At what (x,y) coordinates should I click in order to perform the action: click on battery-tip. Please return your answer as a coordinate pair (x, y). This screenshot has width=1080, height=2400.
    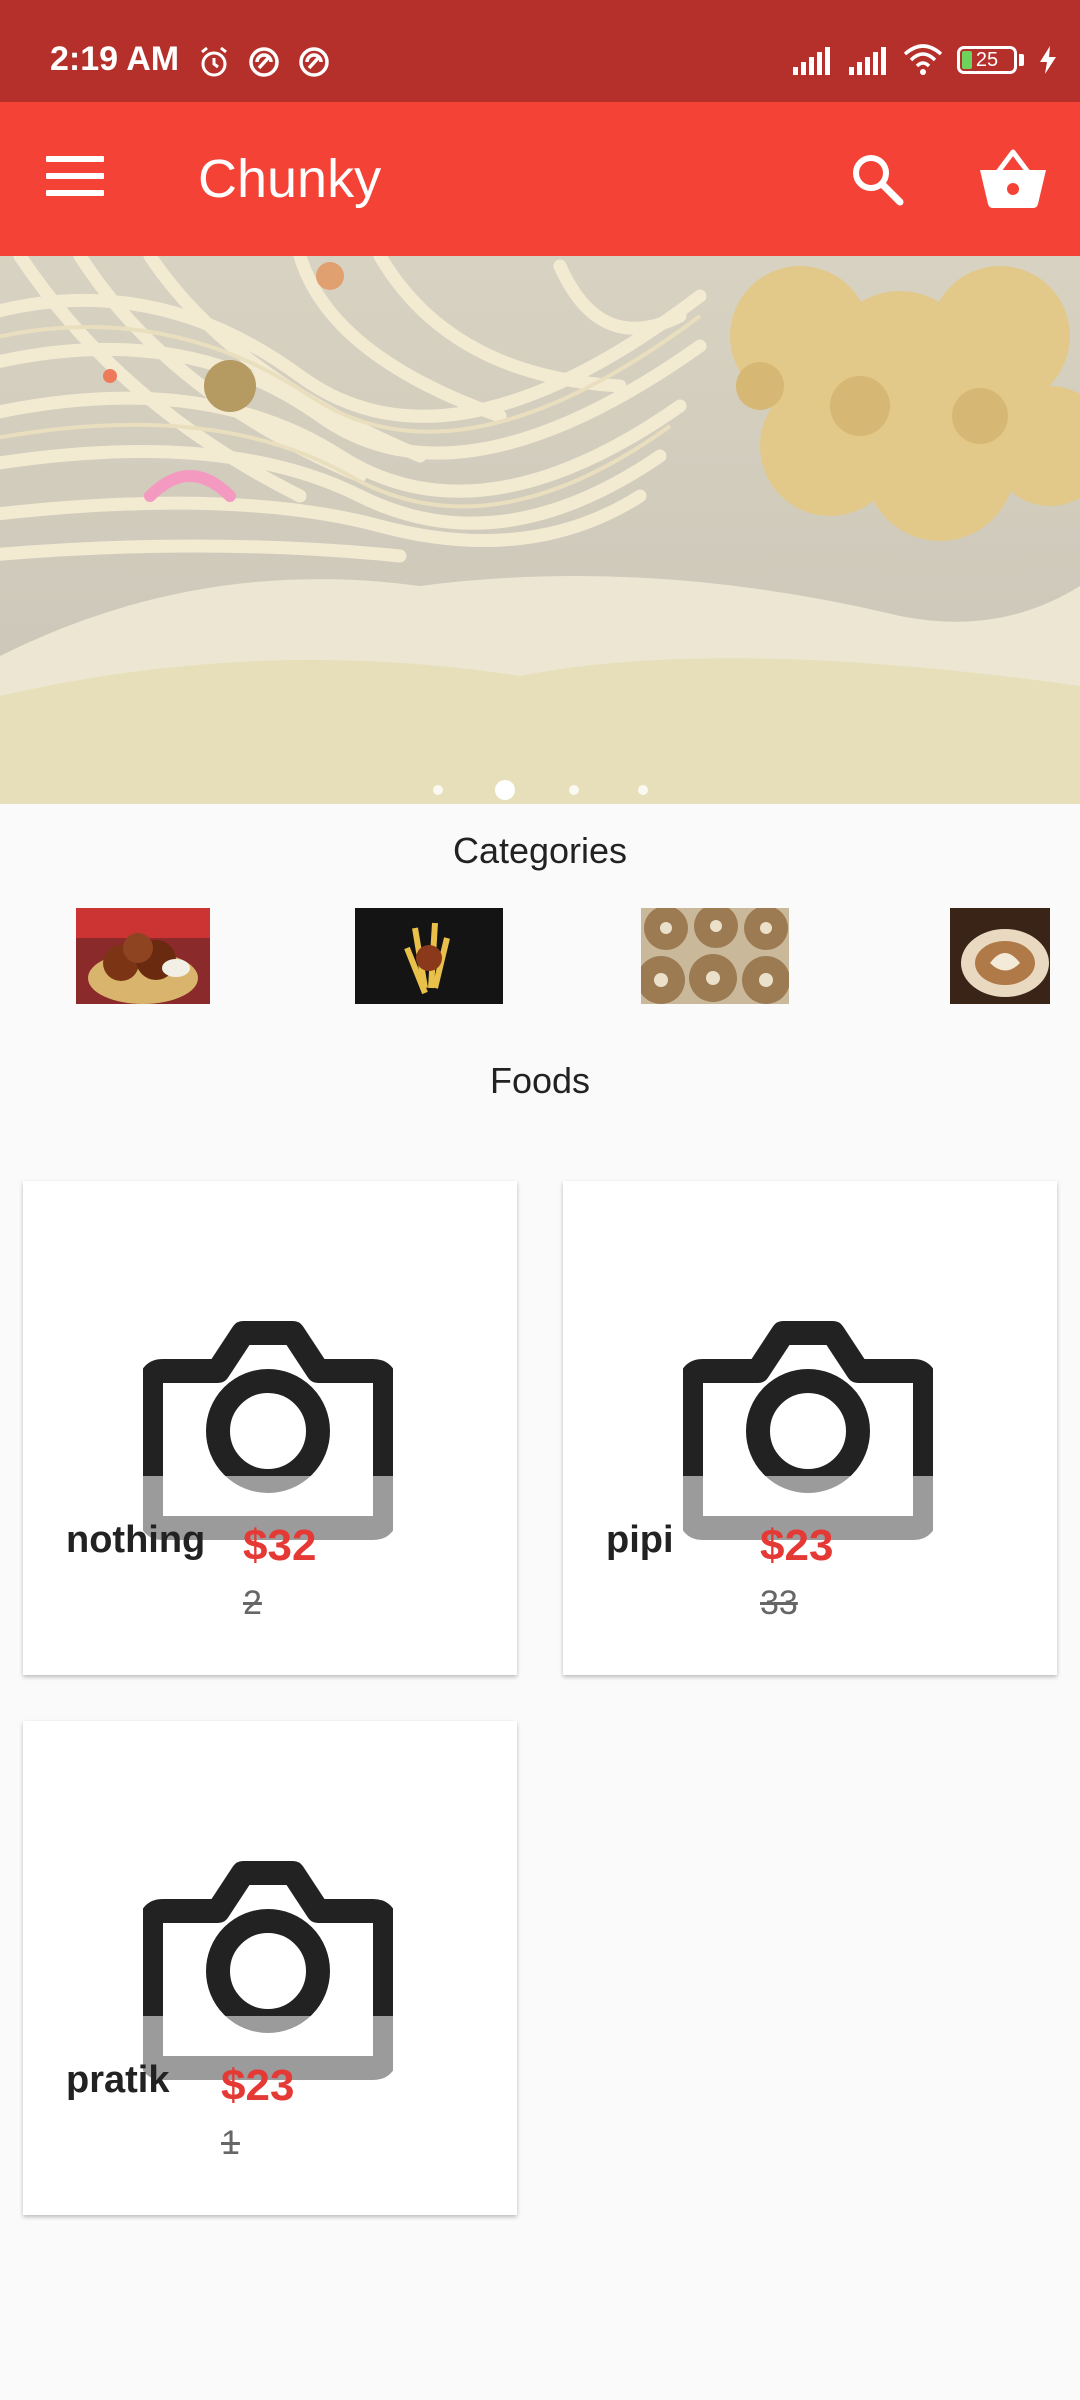
    Looking at the image, I should click on (1021, 60).